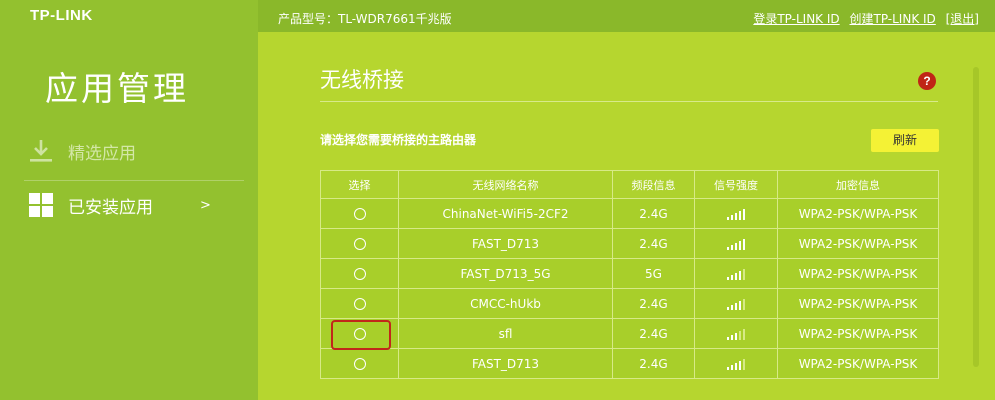  I want to click on help-icon: ?, so click(927, 81).